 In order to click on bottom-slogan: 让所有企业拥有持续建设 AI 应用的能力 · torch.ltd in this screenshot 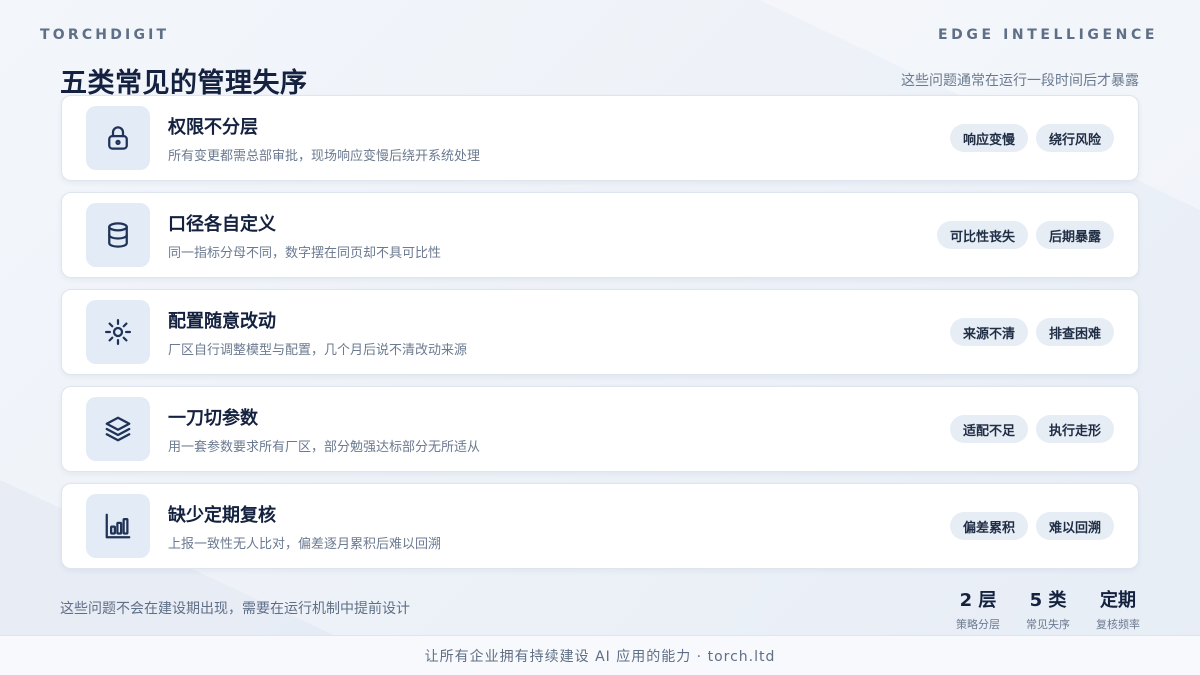, I will do `click(600, 656)`.